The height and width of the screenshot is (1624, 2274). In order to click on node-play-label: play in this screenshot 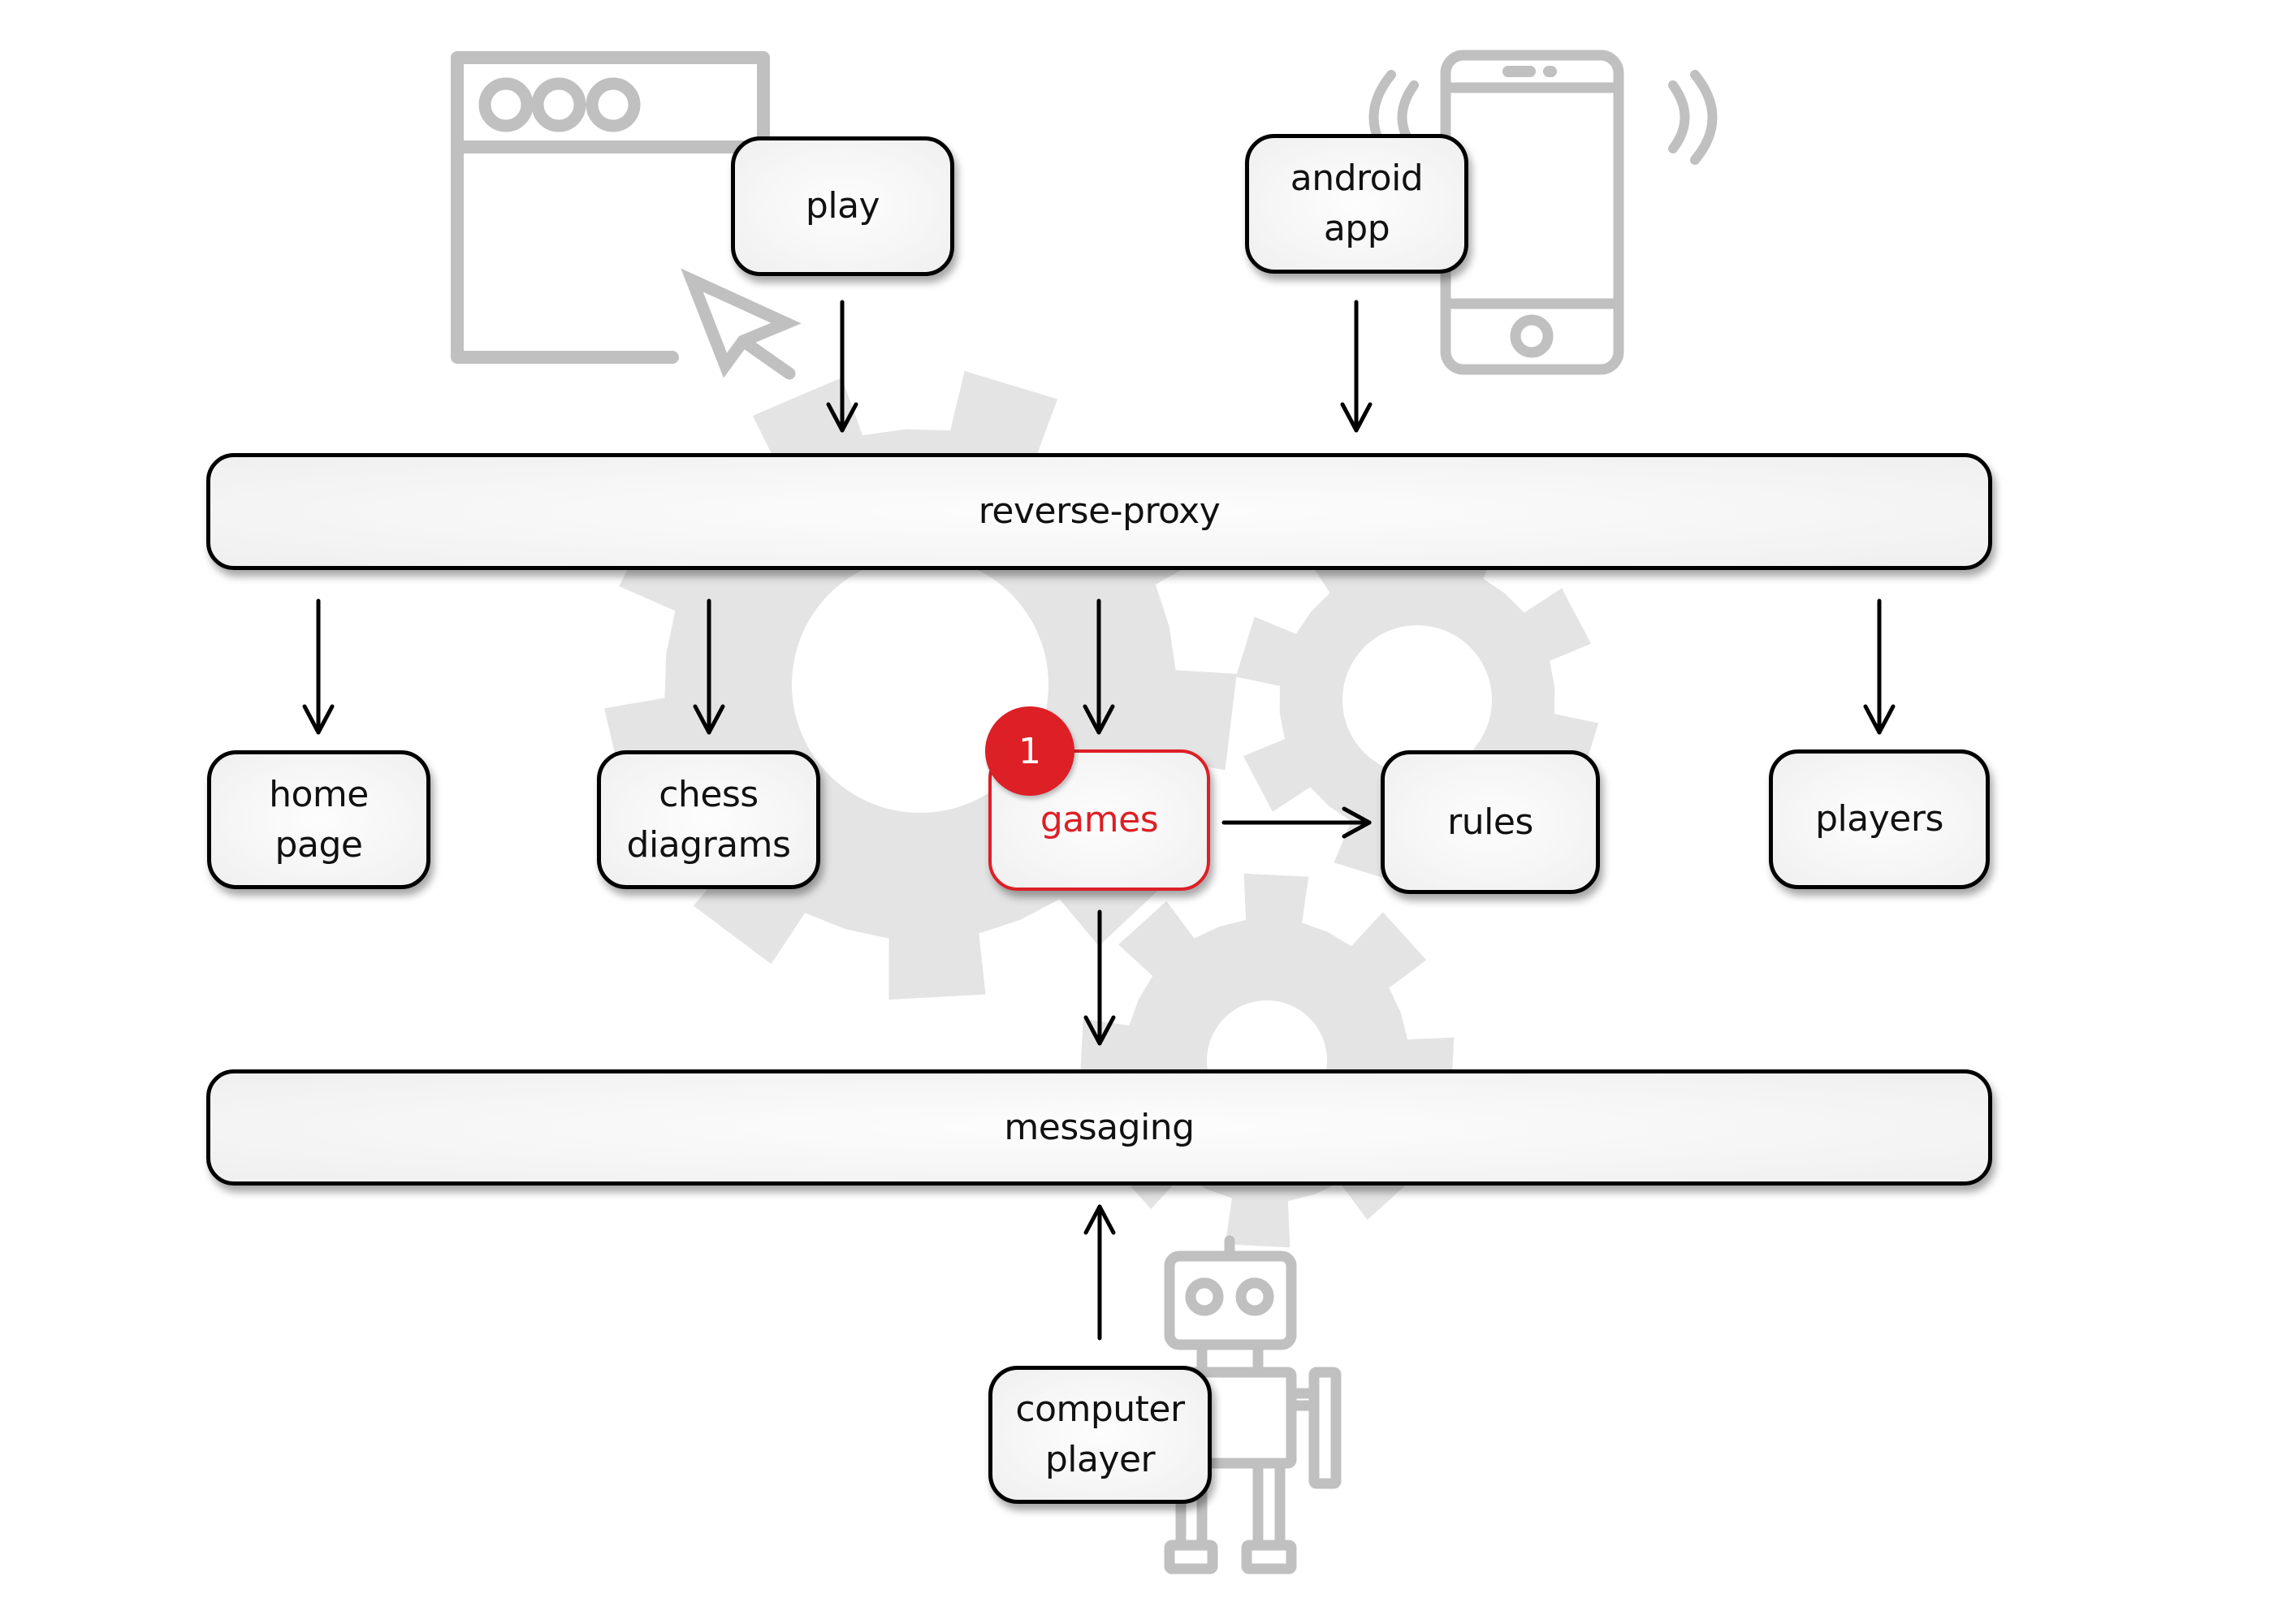, I will do `click(842, 206)`.